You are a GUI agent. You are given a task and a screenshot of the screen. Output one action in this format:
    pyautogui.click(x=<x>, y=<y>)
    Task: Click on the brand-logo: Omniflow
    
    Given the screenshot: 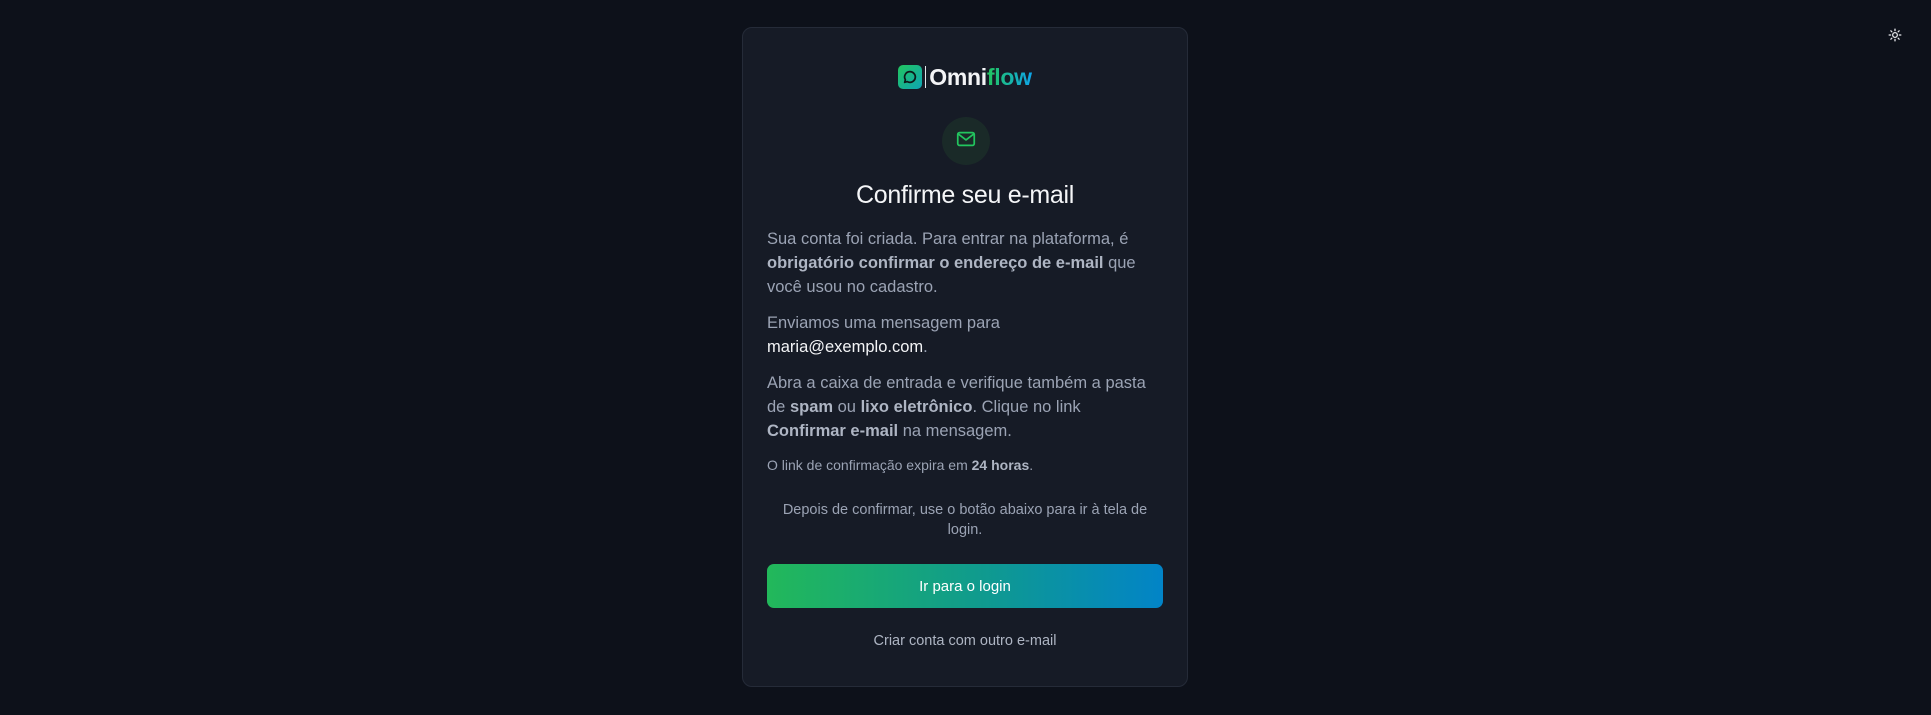 What is the action you would take?
    pyautogui.click(x=965, y=77)
    